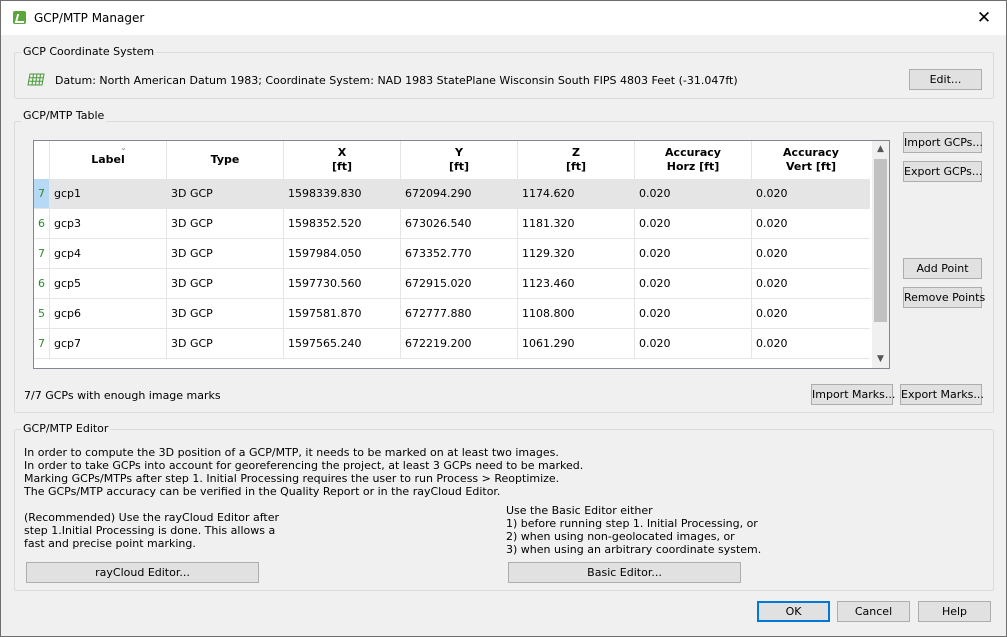 The image size is (1007, 637). Describe the element at coordinates (880, 149) in the screenshot. I see `scroll-up-icon: ▲` at that location.